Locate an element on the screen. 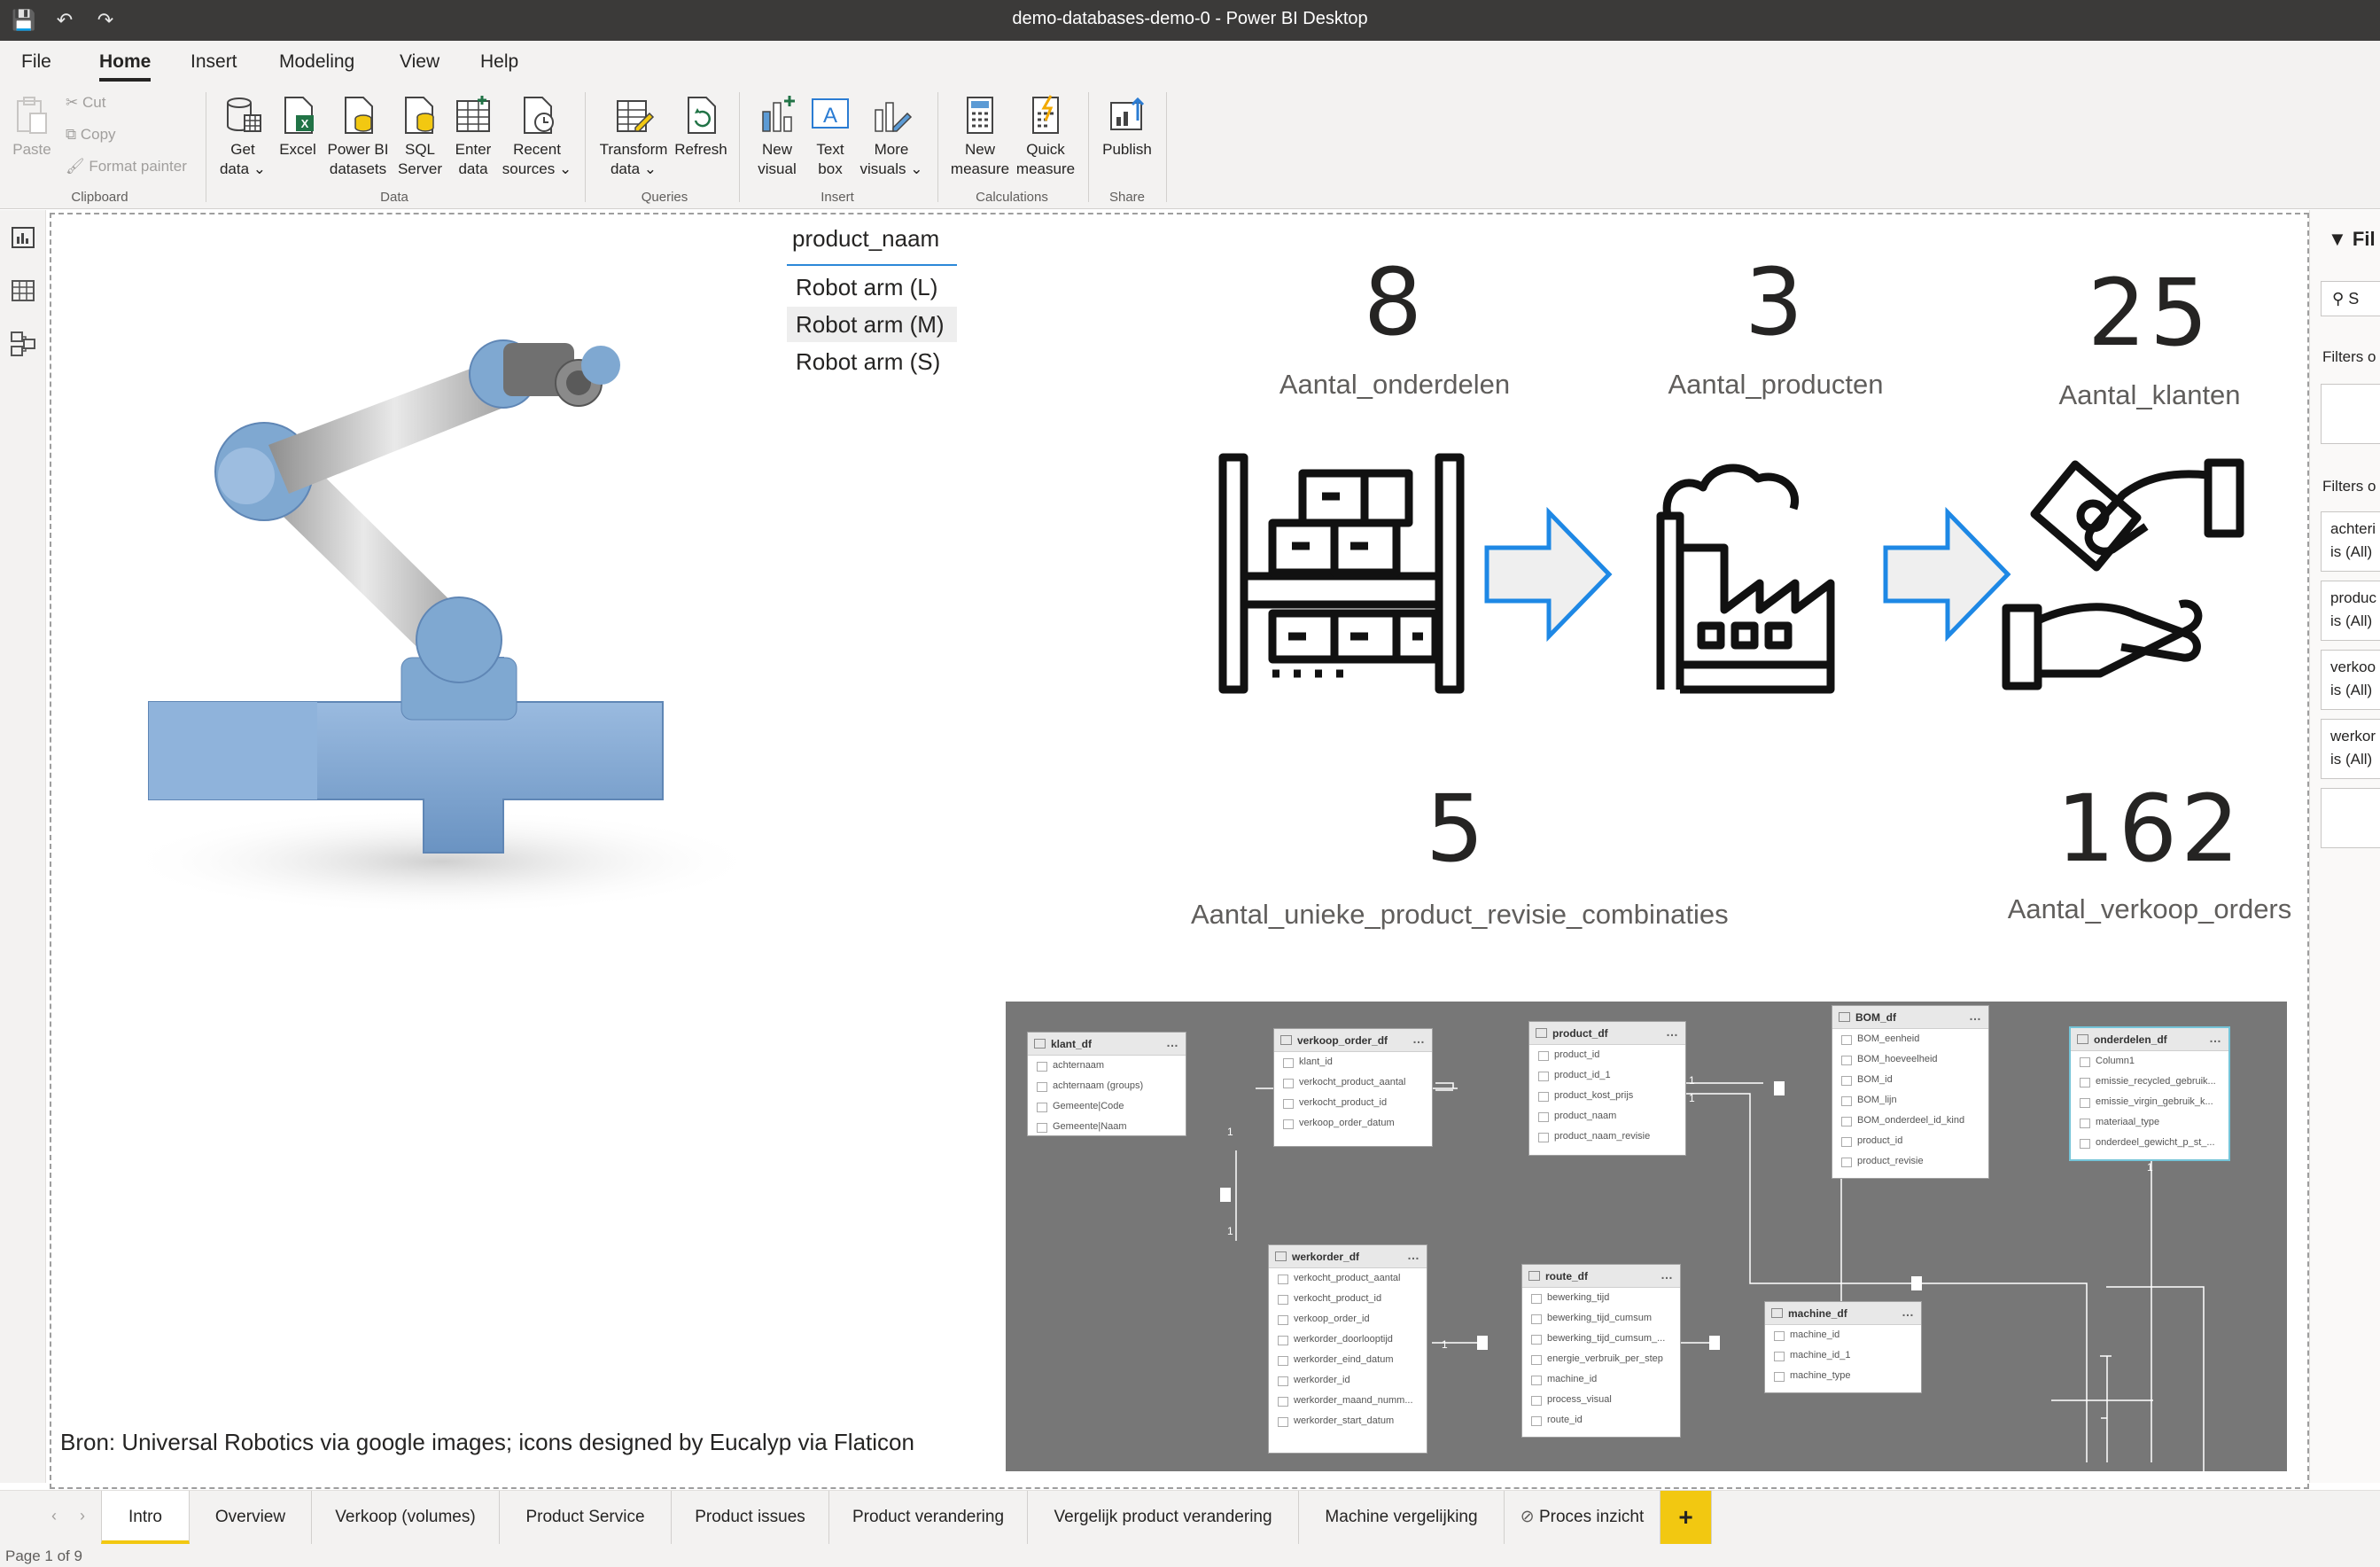 Image resolution: width=2380 pixels, height=1567 pixels. kpi-label-aantal-verkoop-orders: Aantal_verkoop_orders is located at coordinates (2149, 908).